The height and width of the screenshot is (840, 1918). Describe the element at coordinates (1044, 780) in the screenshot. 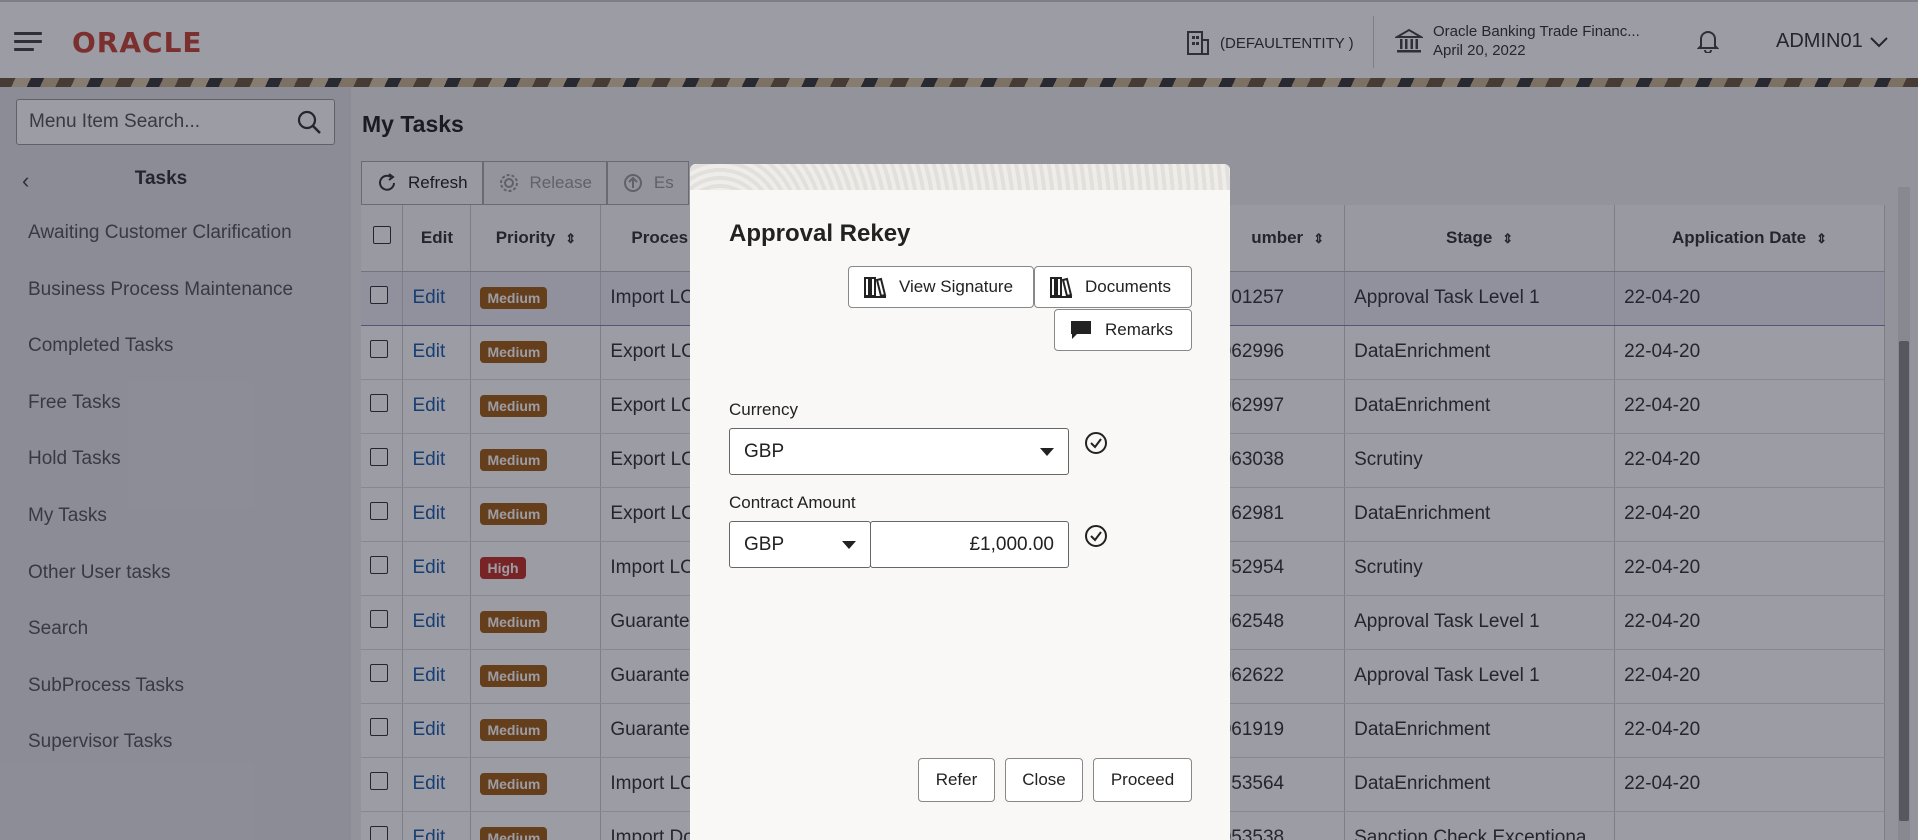

I see `close-button: Close` at that location.